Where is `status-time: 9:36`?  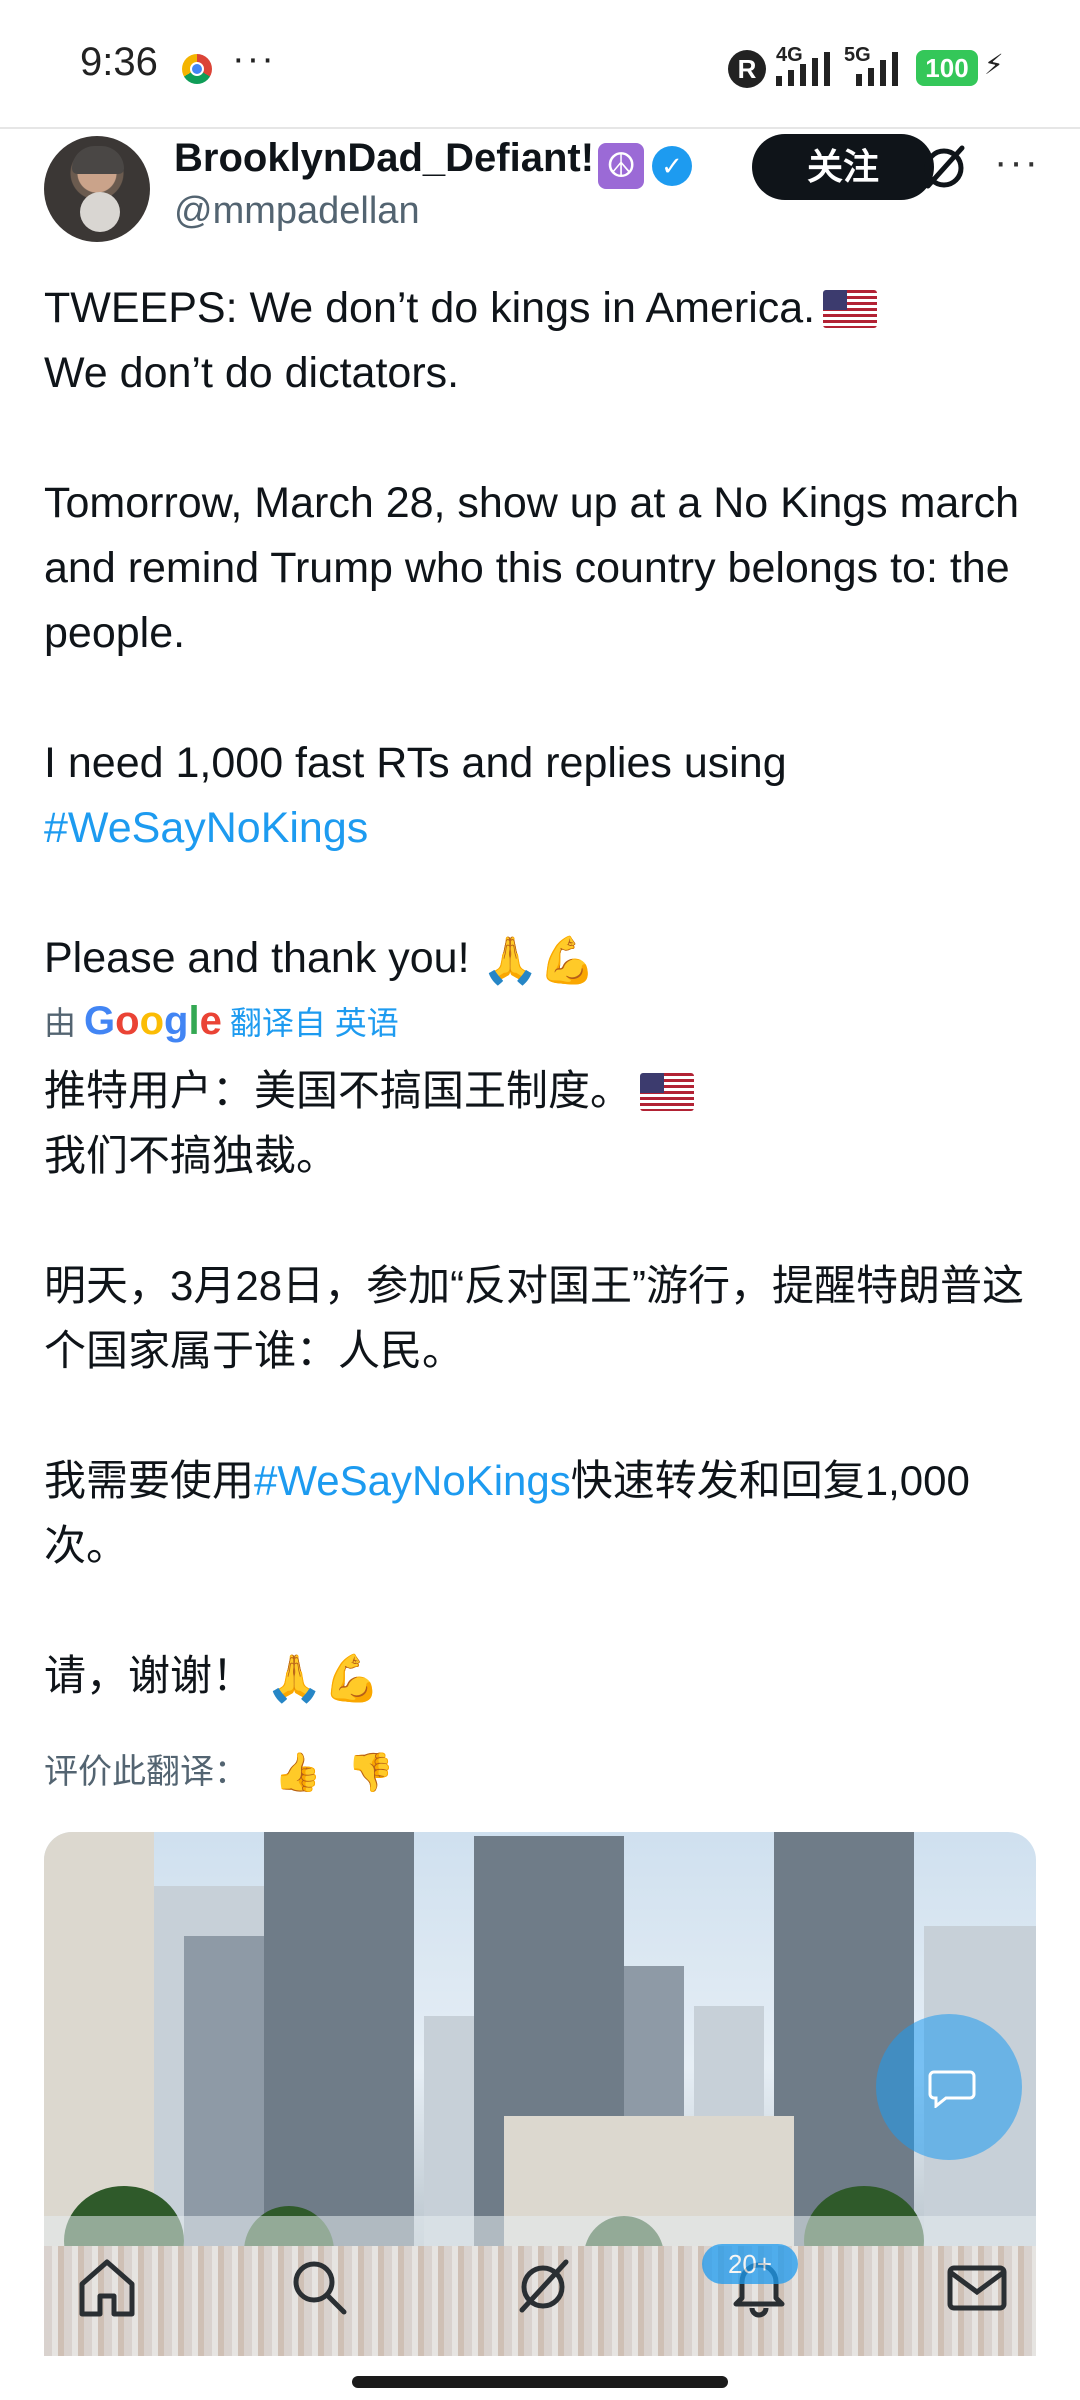 status-time: 9:36 is located at coordinates (119, 62).